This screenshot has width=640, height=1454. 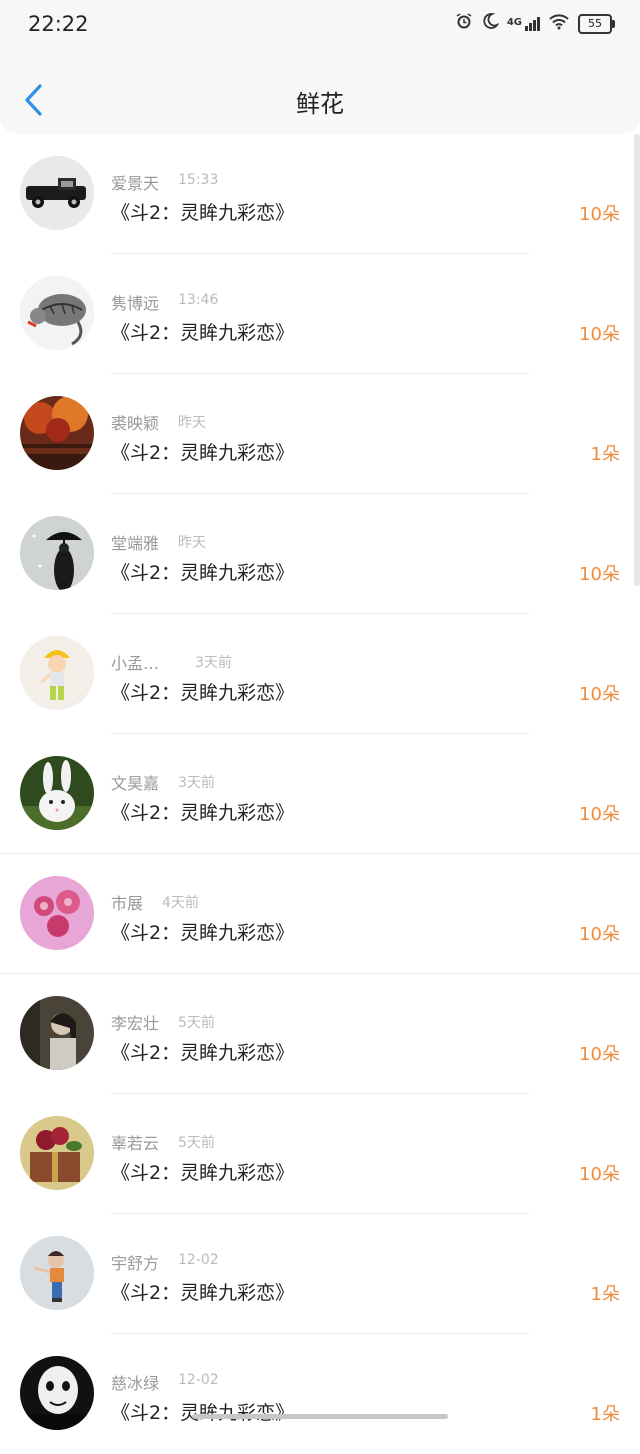 I want to click on list-item: 爱景天 15:33 《斗2：灵眸九彩恋》 10朵, so click(x=320, y=194).